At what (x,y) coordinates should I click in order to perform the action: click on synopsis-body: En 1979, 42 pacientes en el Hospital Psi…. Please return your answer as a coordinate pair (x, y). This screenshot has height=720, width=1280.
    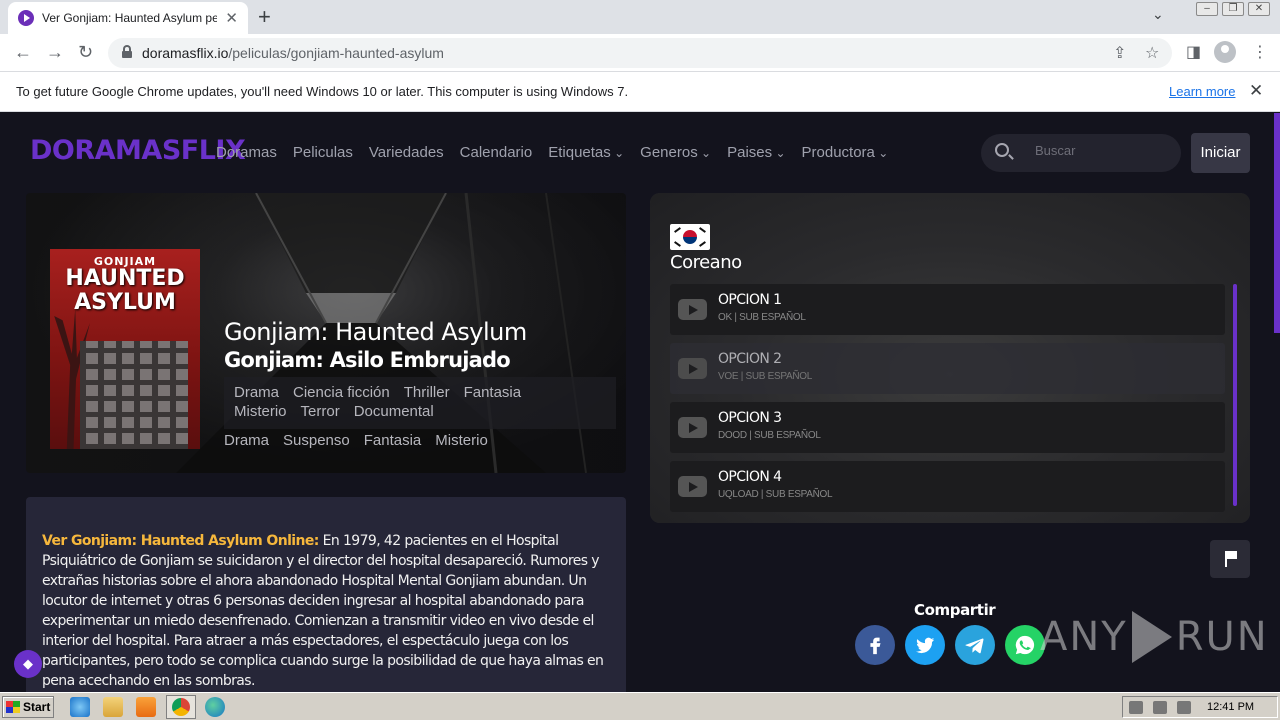
    Looking at the image, I should click on (323, 611).